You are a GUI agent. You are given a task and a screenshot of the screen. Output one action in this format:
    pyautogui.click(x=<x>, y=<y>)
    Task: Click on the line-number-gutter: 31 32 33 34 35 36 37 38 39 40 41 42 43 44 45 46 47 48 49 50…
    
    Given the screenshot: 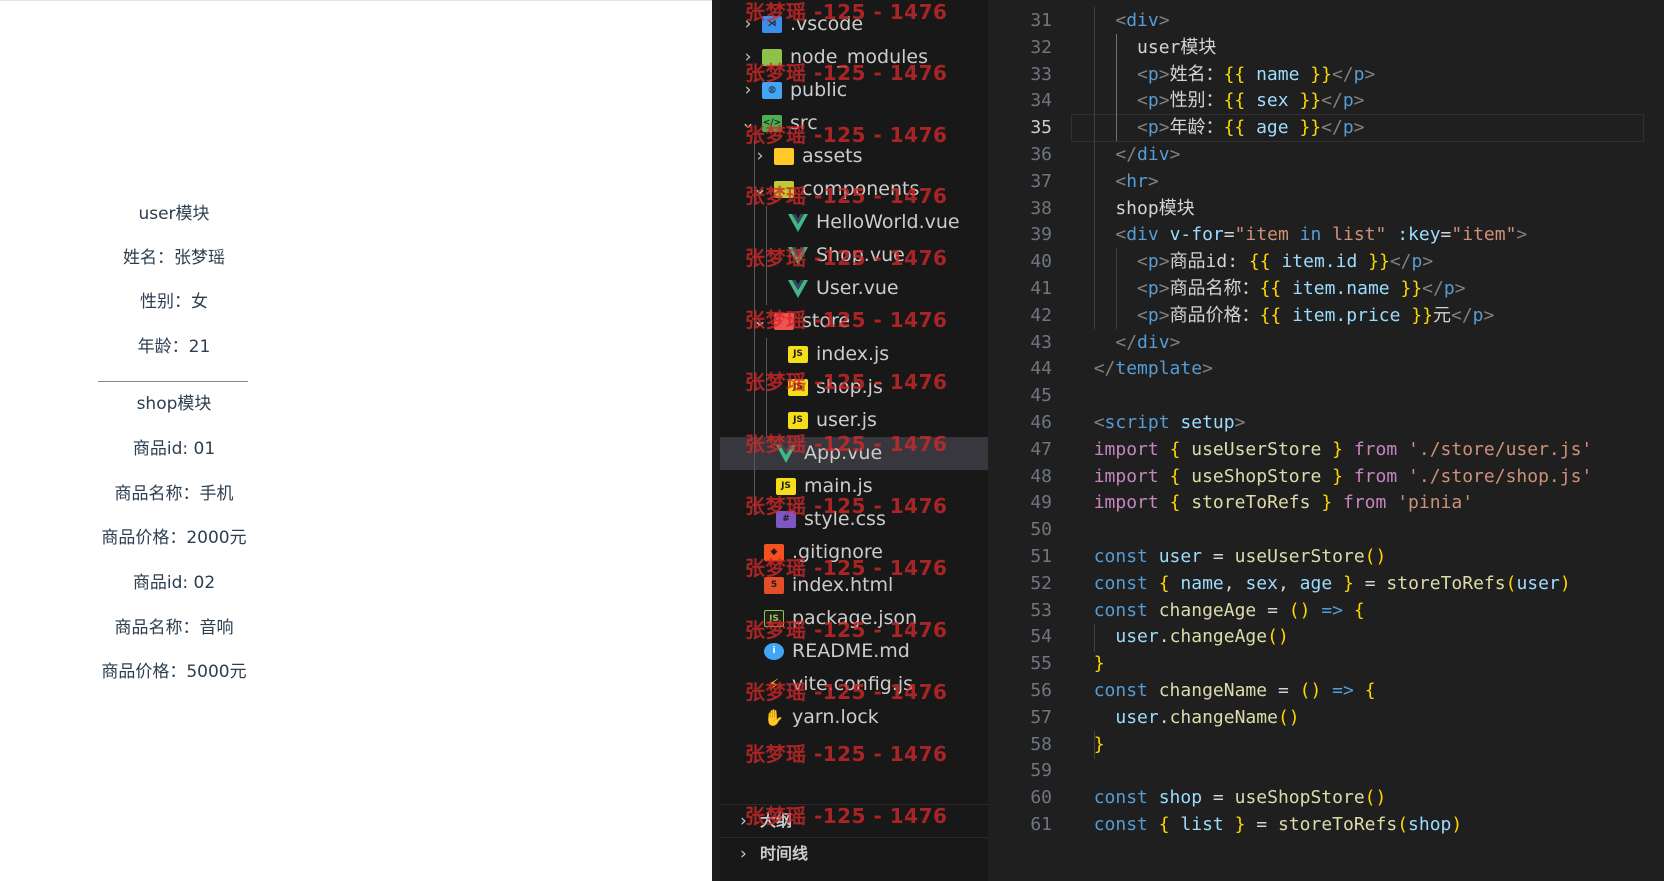 What is the action you would take?
    pyautogui.click(x=1020, y=440)
    